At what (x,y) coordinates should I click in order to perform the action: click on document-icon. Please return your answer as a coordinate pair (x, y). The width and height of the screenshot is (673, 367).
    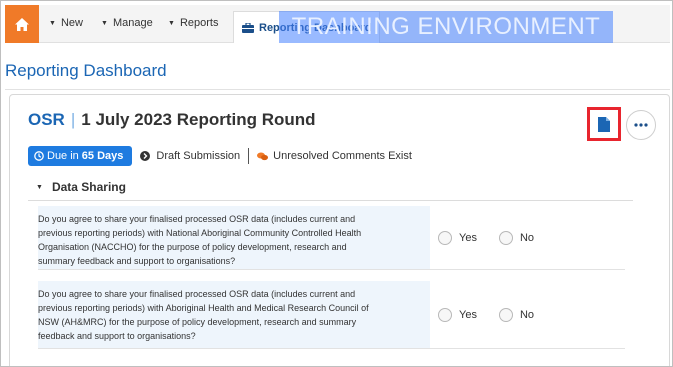
    Looking at the image, I should click on (604, 124).